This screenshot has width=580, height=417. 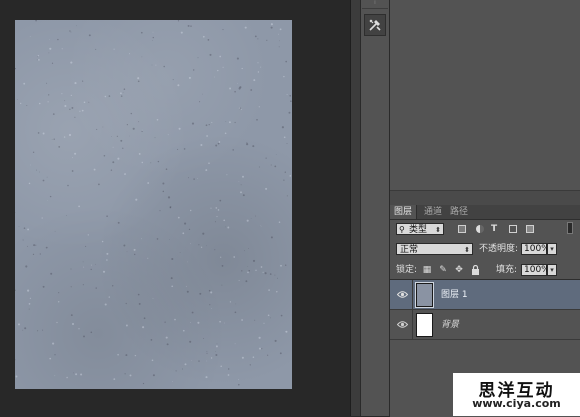 What do you see at coordinates (459, 270) in the screenshot?
I see `lock-position-icon: ✥` at bounding box center [459, 270].